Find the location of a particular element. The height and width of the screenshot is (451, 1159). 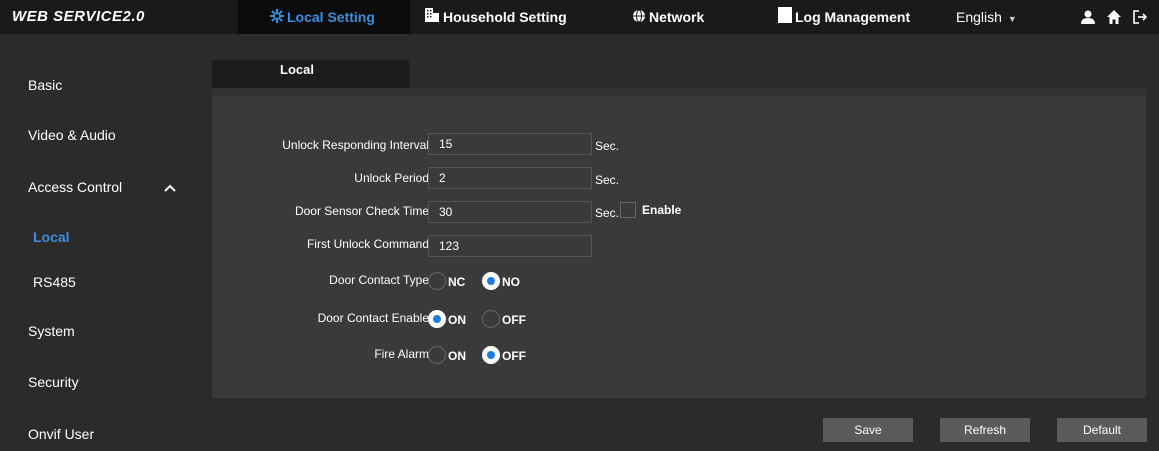

sidebar-item-security: Security is located at coordinates (53, 382).